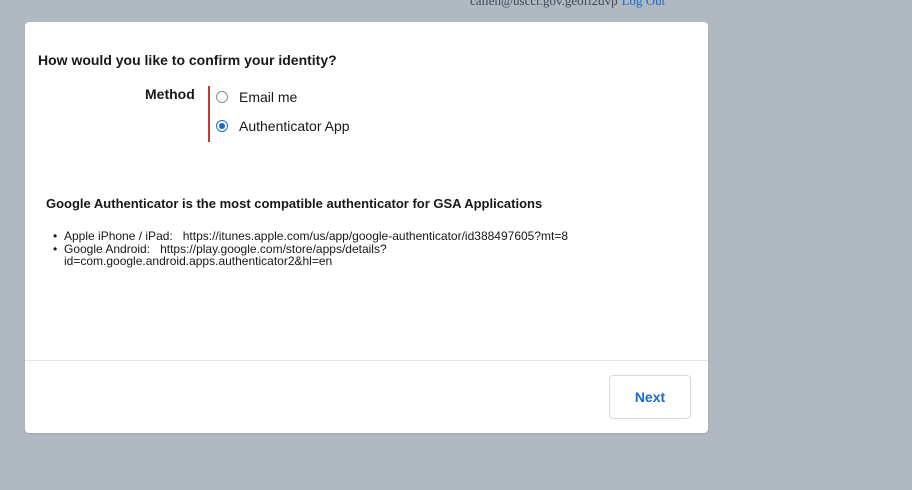 The width and height of the screenshot is (912, 490). What do you see at coordinates (209, 114) in the screenshot?
I see `required-indicator` at bounding box center [209, 114].